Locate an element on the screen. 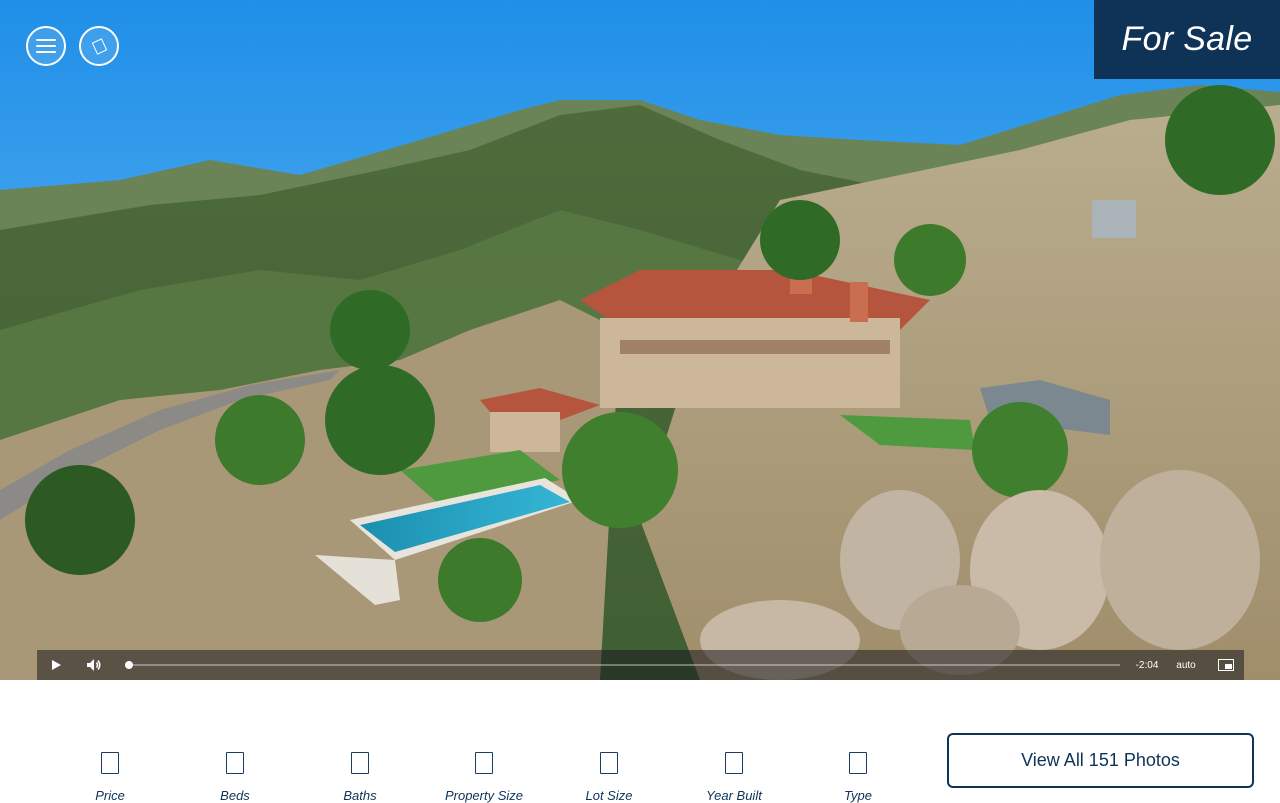  bed-icon is located at coordinates (235, 763).